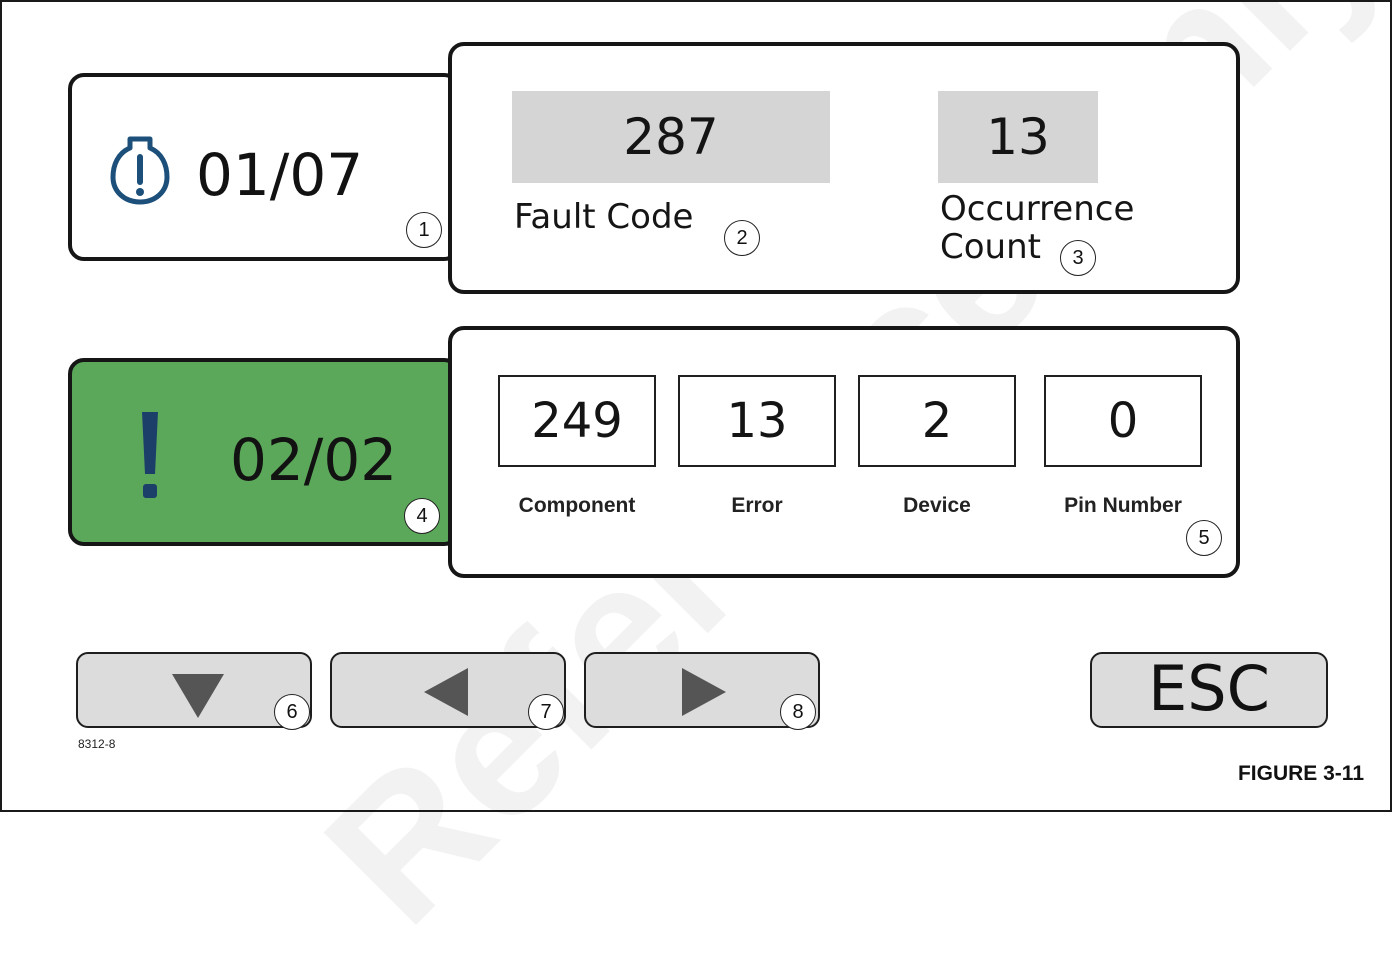 This screenshot has width=1392, height=965. Describe the element at coordinates (280, 175) in the screenshot. I see `fault-index-1: 01/07` at that location.